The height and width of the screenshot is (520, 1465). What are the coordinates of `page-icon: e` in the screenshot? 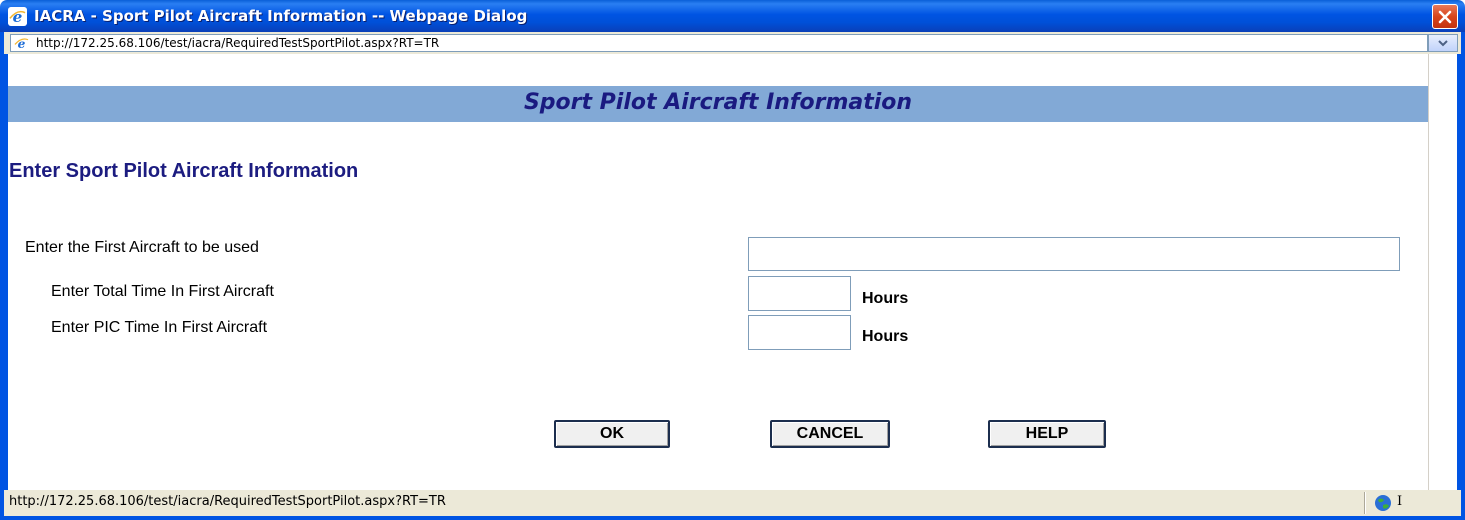 It's located at (21, 43).